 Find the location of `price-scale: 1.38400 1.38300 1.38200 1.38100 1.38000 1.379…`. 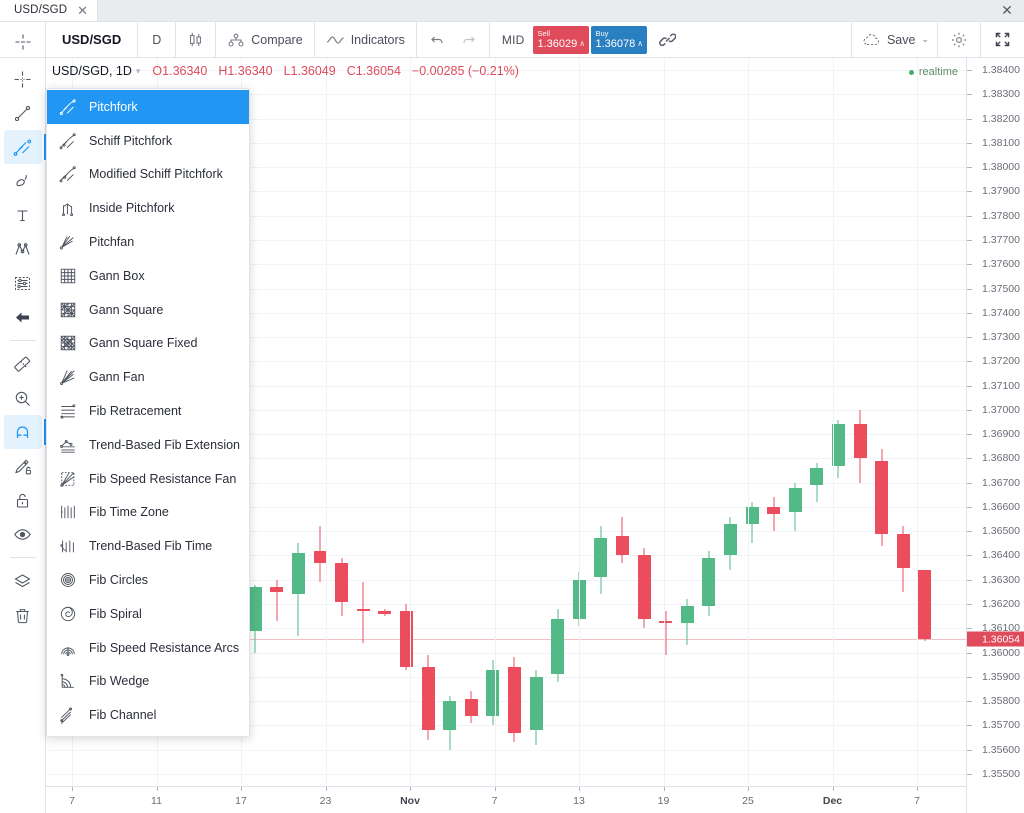

price-scale: 1.38400 1.38300 1.38200 1.38100 1.38000 1.379… is located at coordinates (995, 435).